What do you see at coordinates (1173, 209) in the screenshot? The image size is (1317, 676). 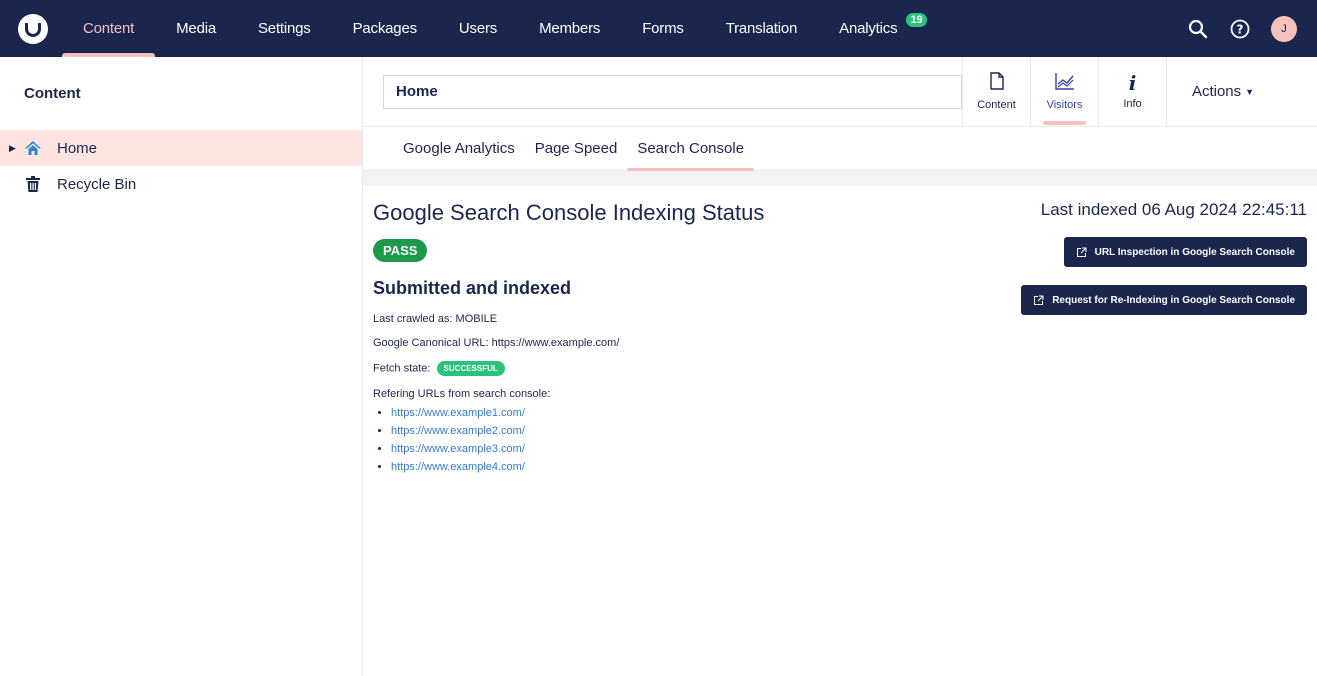 I see `last-indexed-text: Last indexed 06 Aug 2024 22:45:11` at bounding box center [1173, 209].